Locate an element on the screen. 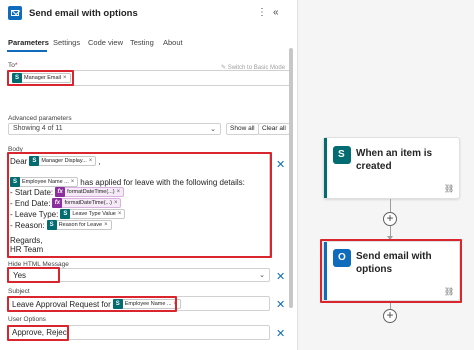  action-title-line-1: Send email with is located at coordinates (394, 256).